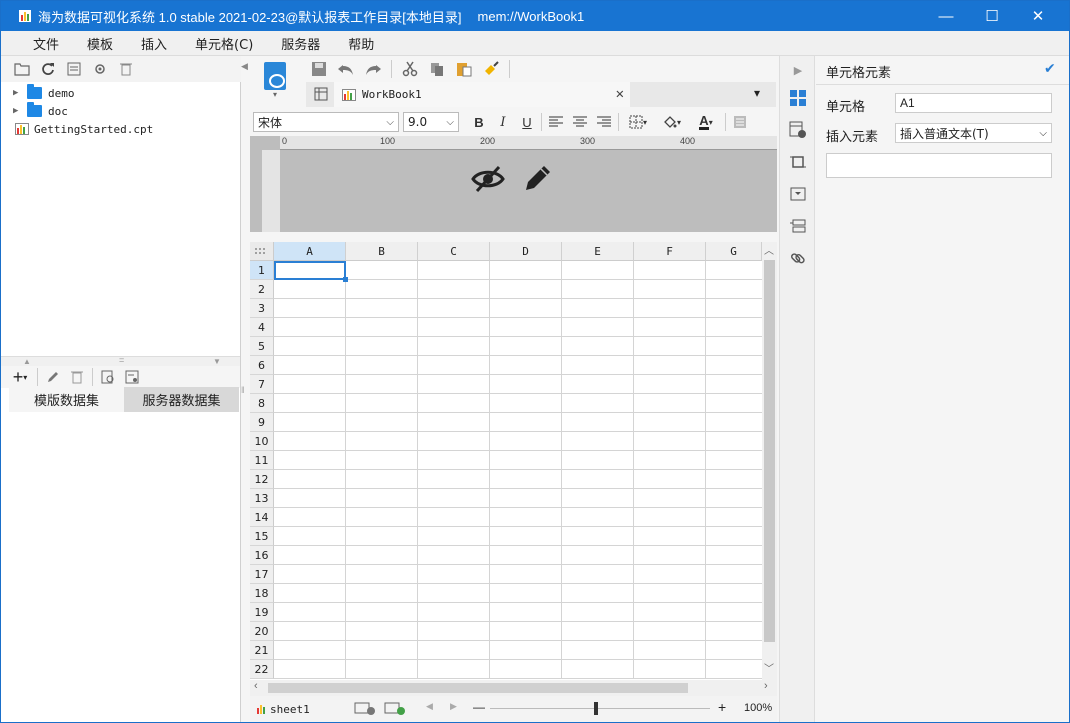 This screenshot has height=723, width=1070. What do you see at coordinates (53, 377) in the screenshot?
I see `edit-icon` at bounding box center [53, 377].